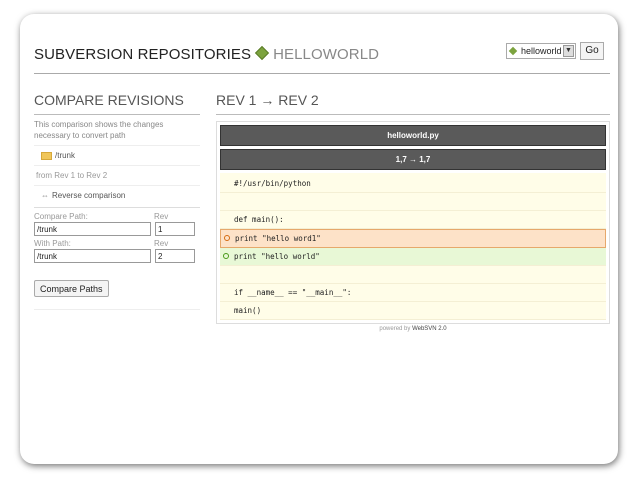  I want to click on chevron-down-icon: ▼, so click(568, 51).